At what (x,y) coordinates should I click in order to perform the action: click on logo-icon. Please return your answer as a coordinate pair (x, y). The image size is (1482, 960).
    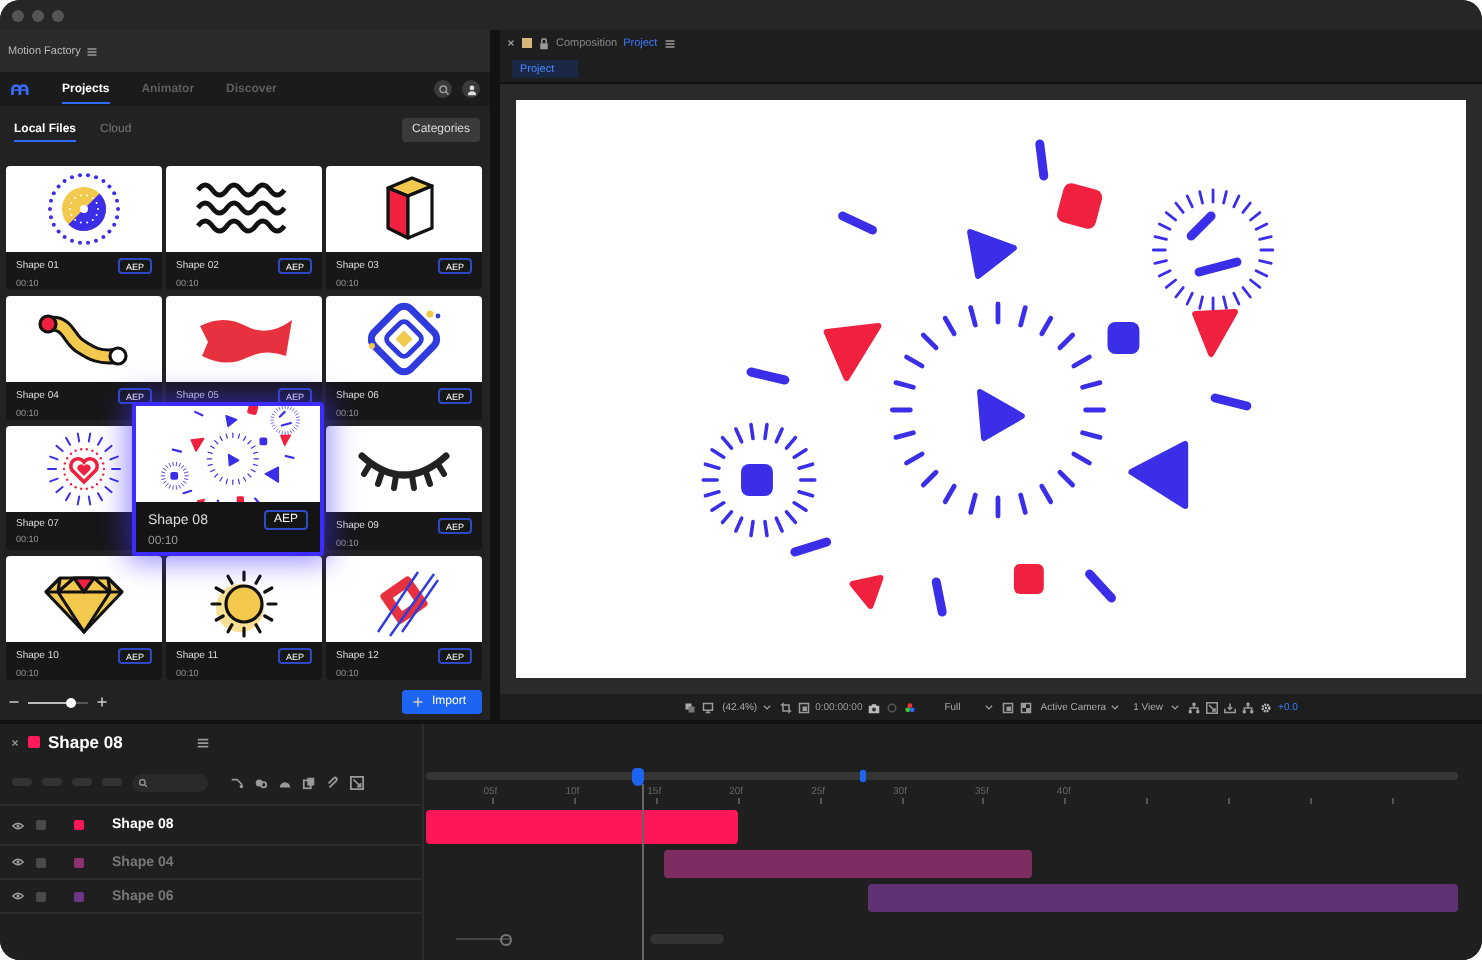
    Looking at the image, I should click on (20, 89).